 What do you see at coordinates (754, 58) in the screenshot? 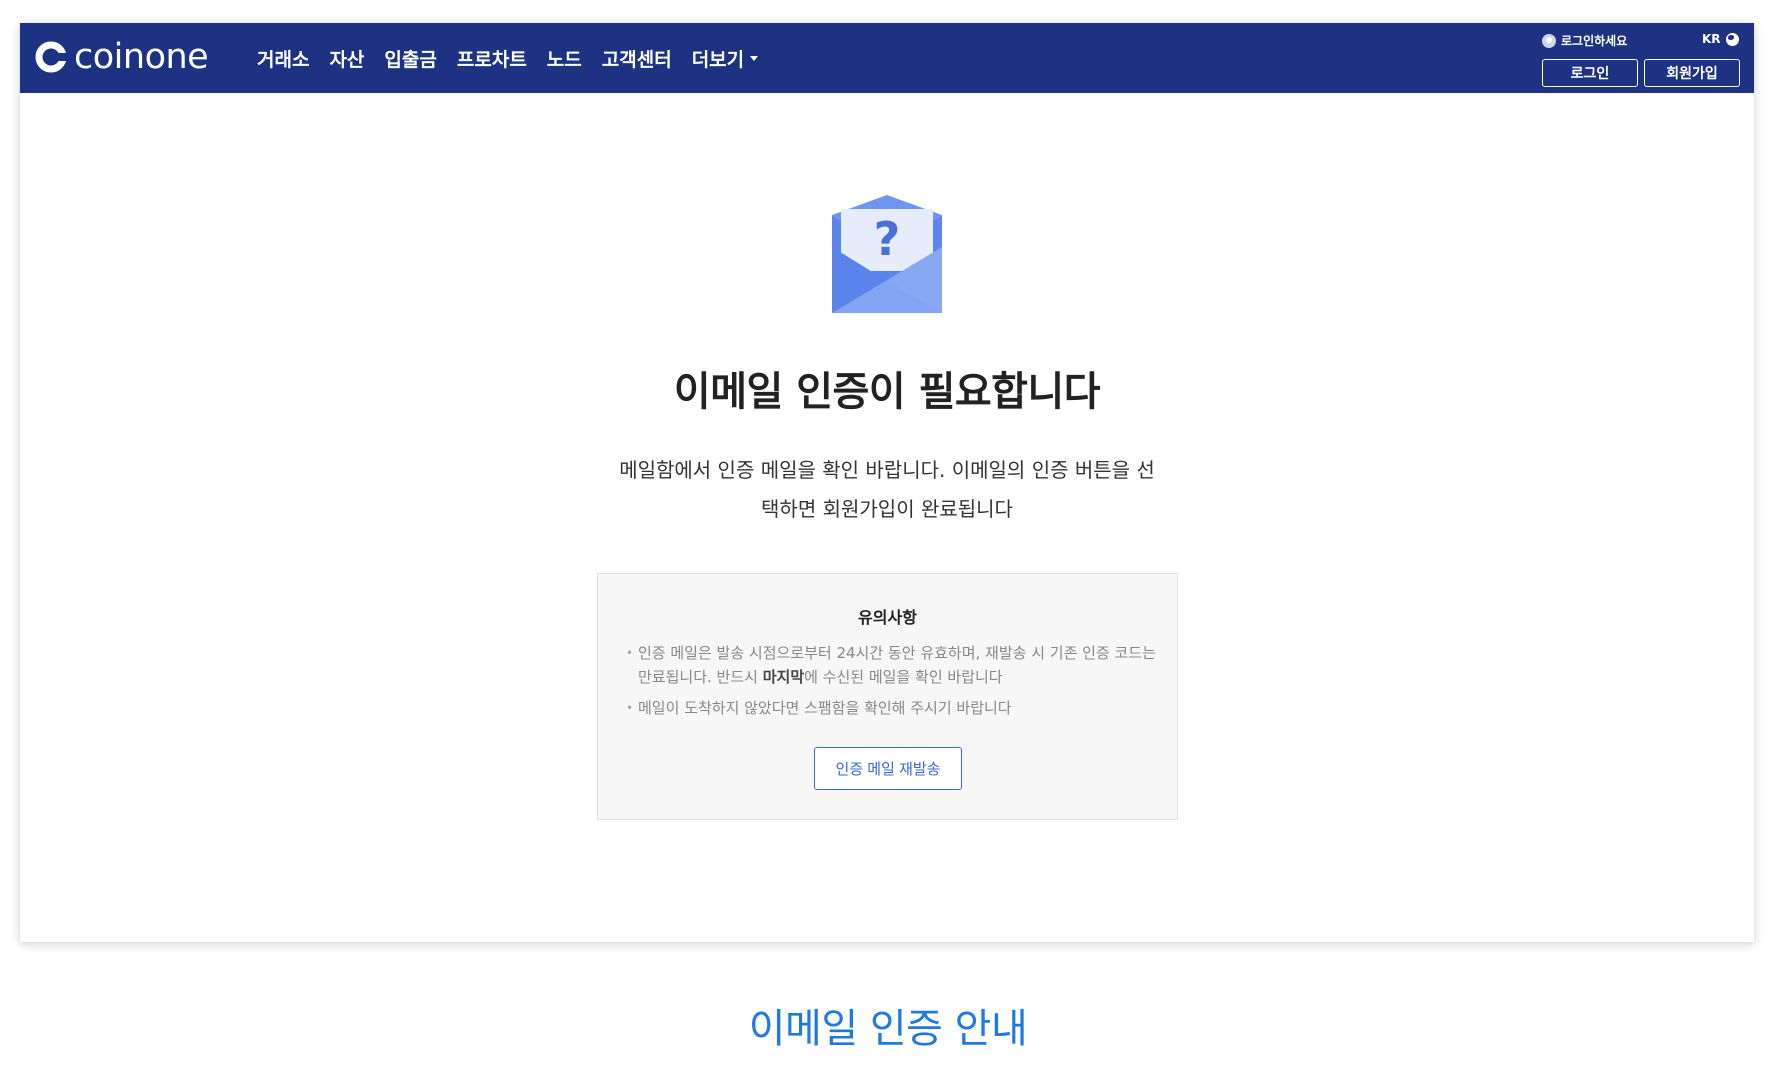
I see `chevron-down-icon` at bounding box center [754, 58].